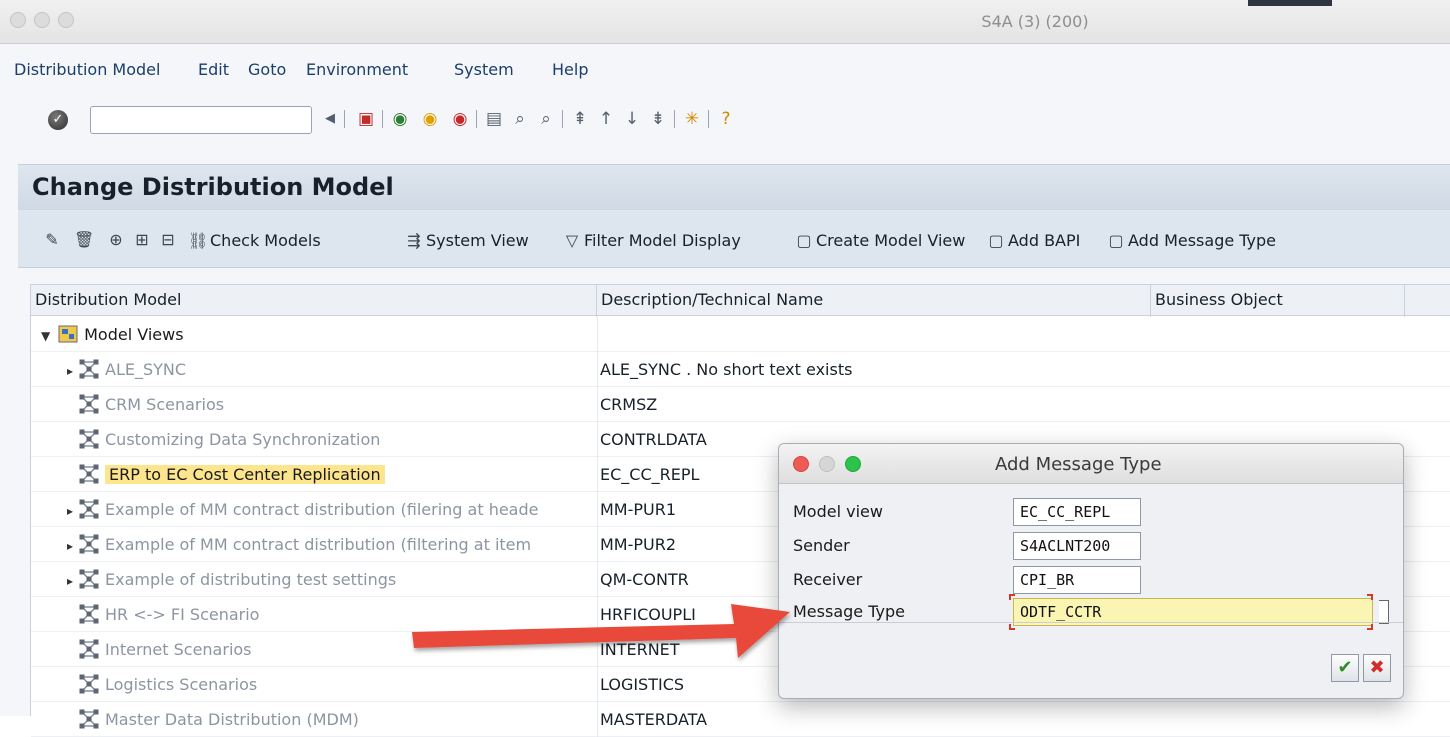 The image size is (1450, 737). What do you see at coordinates (827, 464) in the screenshot?
I see `dialog-minimize-button` at bounding box center [827, 464].